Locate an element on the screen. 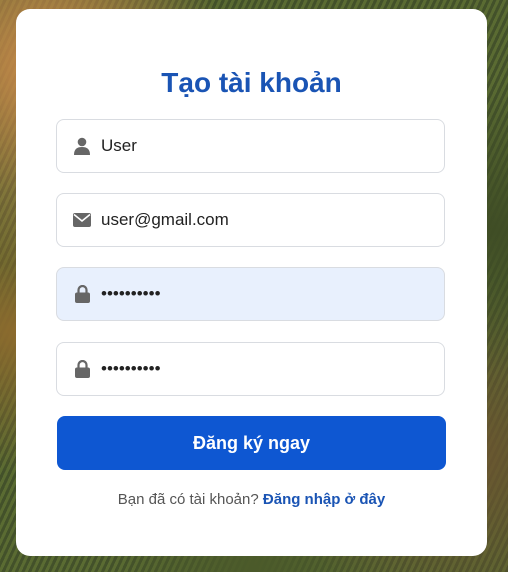 This screenshot has height=572, width=508. password-field is located at coordinates (250, 294).